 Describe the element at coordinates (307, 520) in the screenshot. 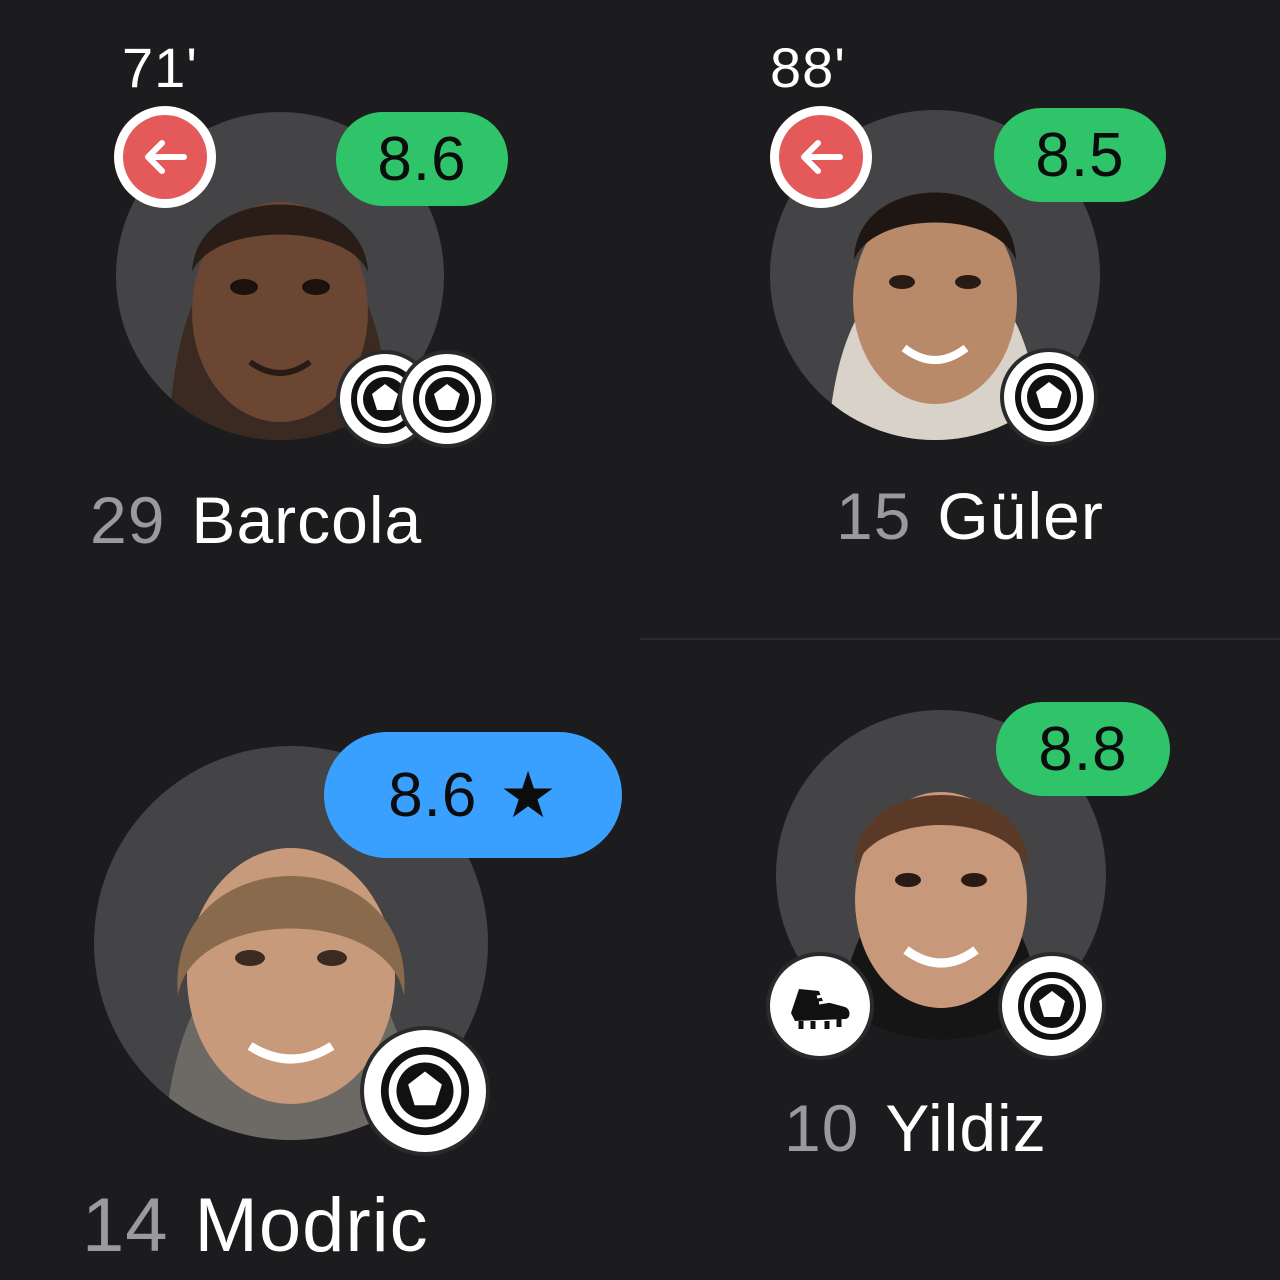

I see `player-name: Barcola` at that location.